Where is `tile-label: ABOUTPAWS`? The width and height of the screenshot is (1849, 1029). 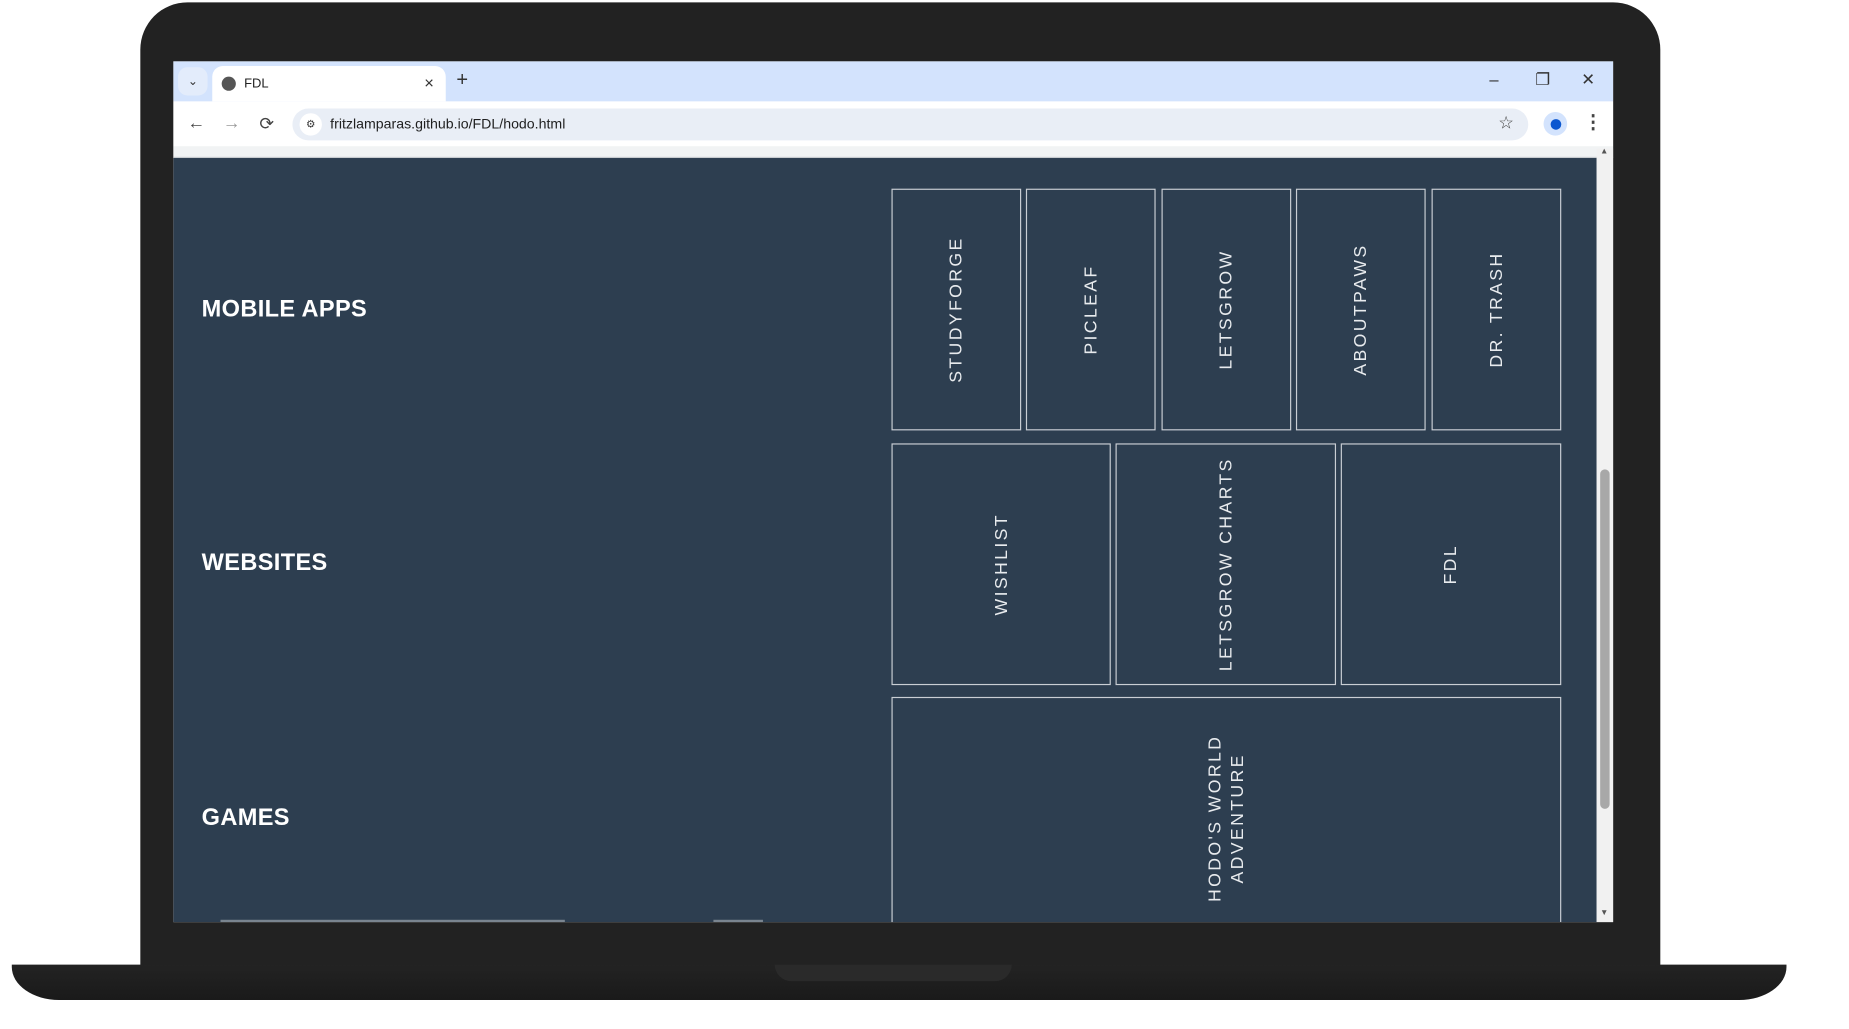 tile-label: ABOUTPAWS is located at coordinates (1360, 309).